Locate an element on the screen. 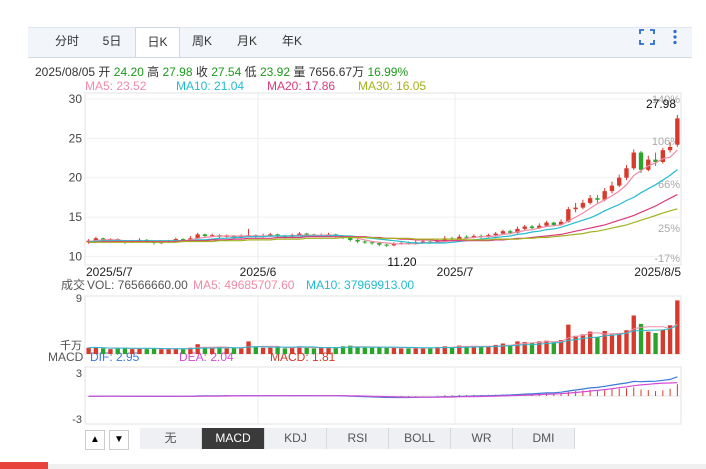  price-tick-label: 15 is located at coordinates (76, 217).